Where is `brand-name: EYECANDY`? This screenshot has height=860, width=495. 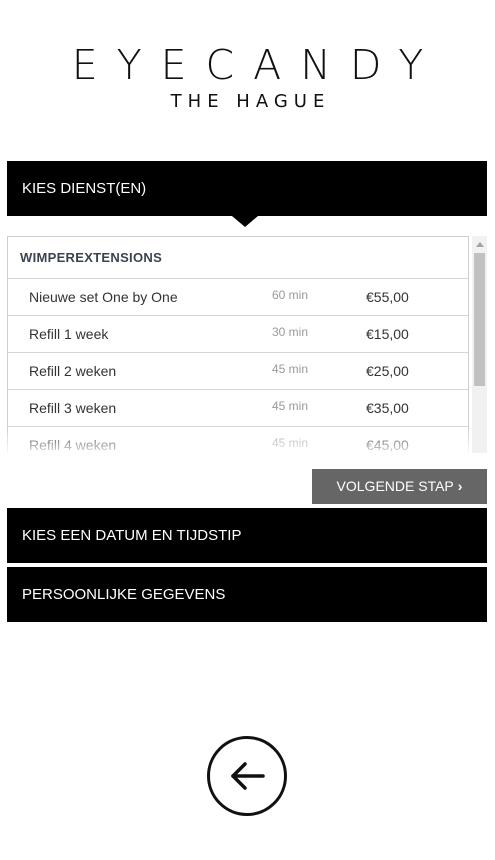 brand-name: EYECANDY is located at coordinates (257, 65).